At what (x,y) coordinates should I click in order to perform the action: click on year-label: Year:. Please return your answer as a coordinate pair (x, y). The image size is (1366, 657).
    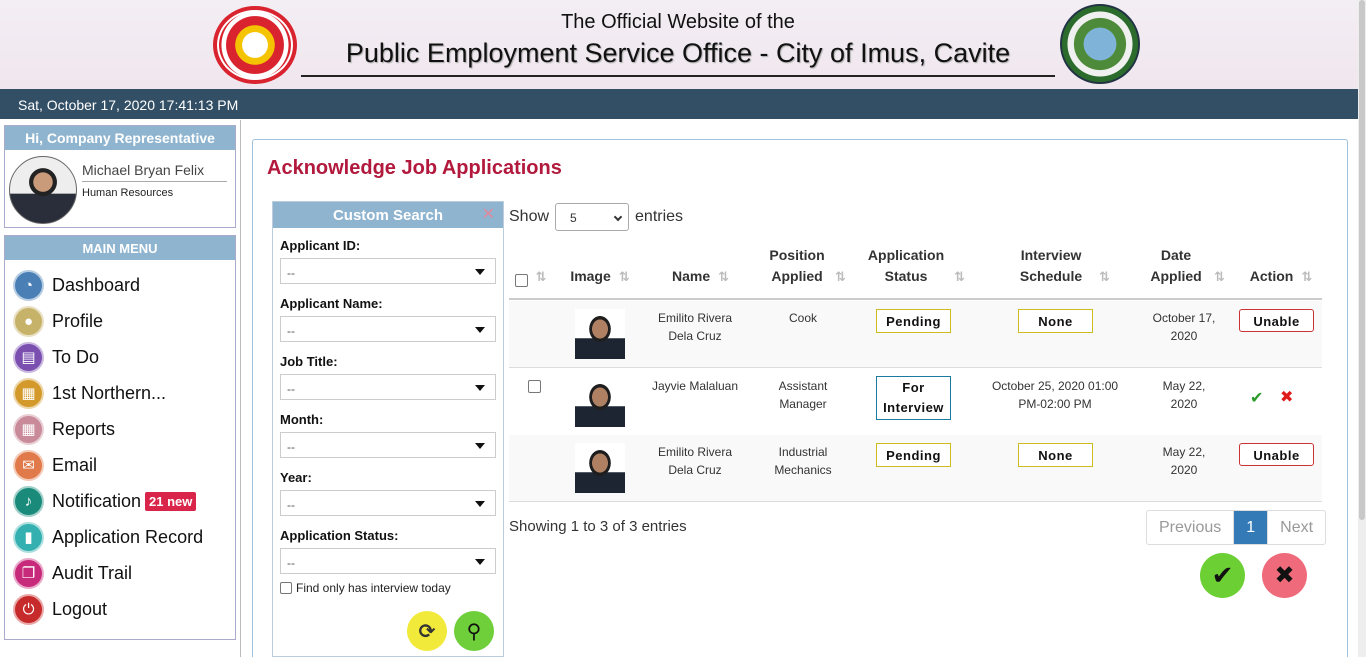
    Looking at the image, I should click on (296, 477).